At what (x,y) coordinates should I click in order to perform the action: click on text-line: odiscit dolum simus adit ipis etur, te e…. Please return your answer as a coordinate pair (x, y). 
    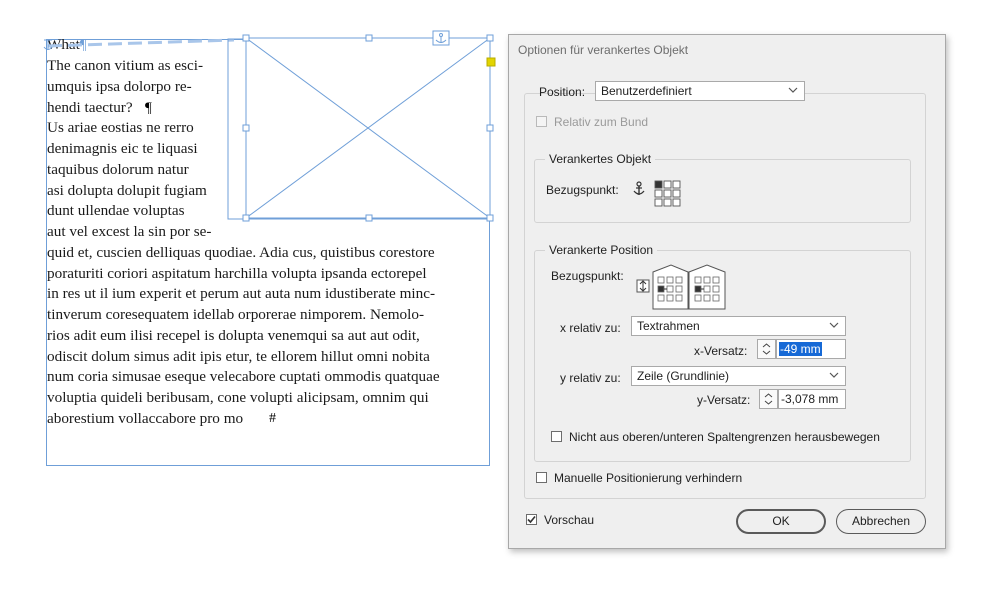
    Looking at the image, I should click on (238, 356).